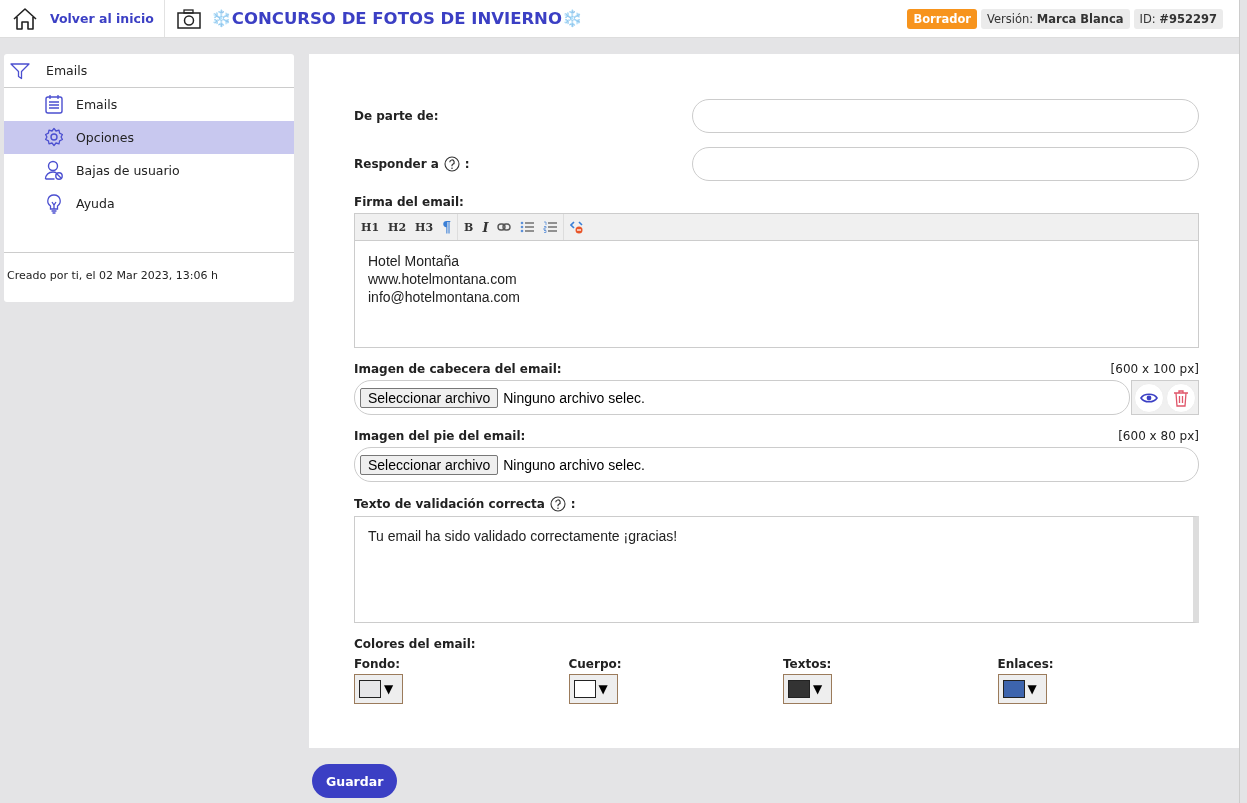 The height and width of the screenshot is (803, 1247). What do you see at coordinates (440, 436) in the screenshot?
I see `field-label: Imagen del pie del email:` at bounding box center [440, 436].